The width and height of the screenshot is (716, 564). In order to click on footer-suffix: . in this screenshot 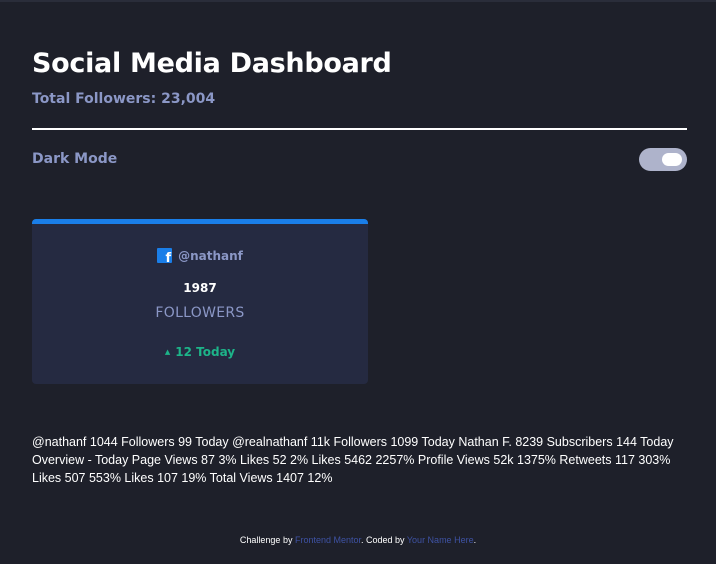, I will do `click(475, 540)`.